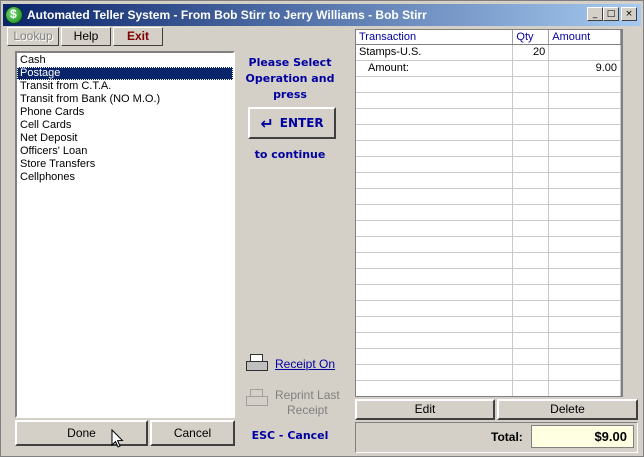 This screenshot has width=644, height=457. Describe the element at coordinates (125, 138) in the screenshot. I see `operation-item: Net Deposit` at that location.